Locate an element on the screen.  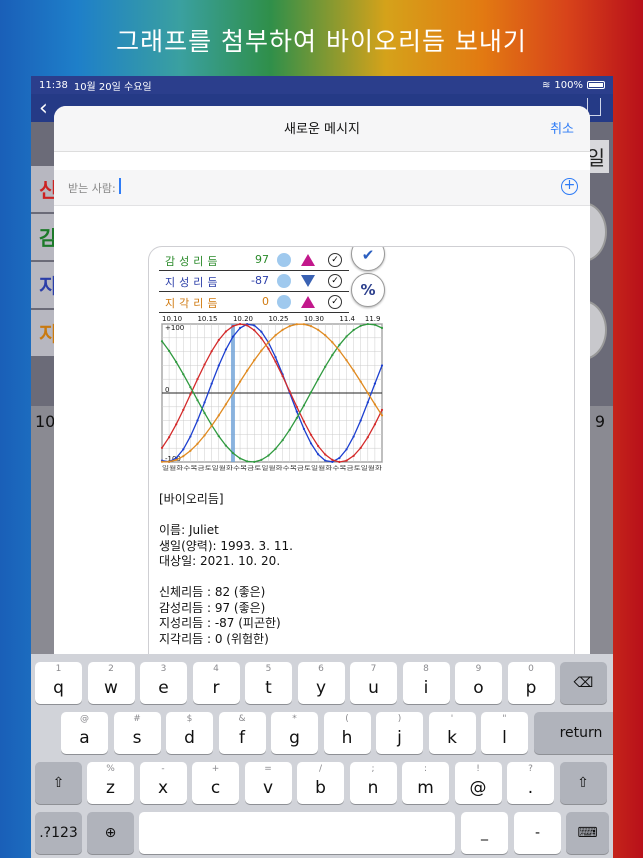
day-labels: 일월화수목금토일월화수목금토일월화수목금토일월화수목금토일월화 is located at coordinates (272, 468).